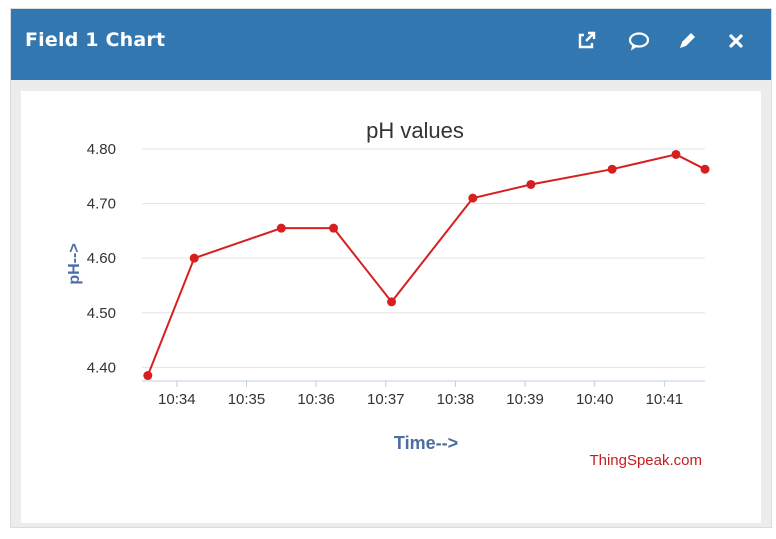 This screenshot has height=539, width=776. I want to click on y-tick-label: 4.80, so click(101, 149).